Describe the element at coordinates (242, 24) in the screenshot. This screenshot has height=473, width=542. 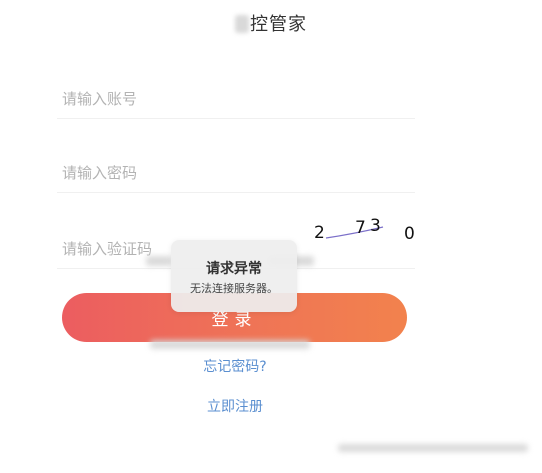
I see `obscured-title-prefix` at that location.